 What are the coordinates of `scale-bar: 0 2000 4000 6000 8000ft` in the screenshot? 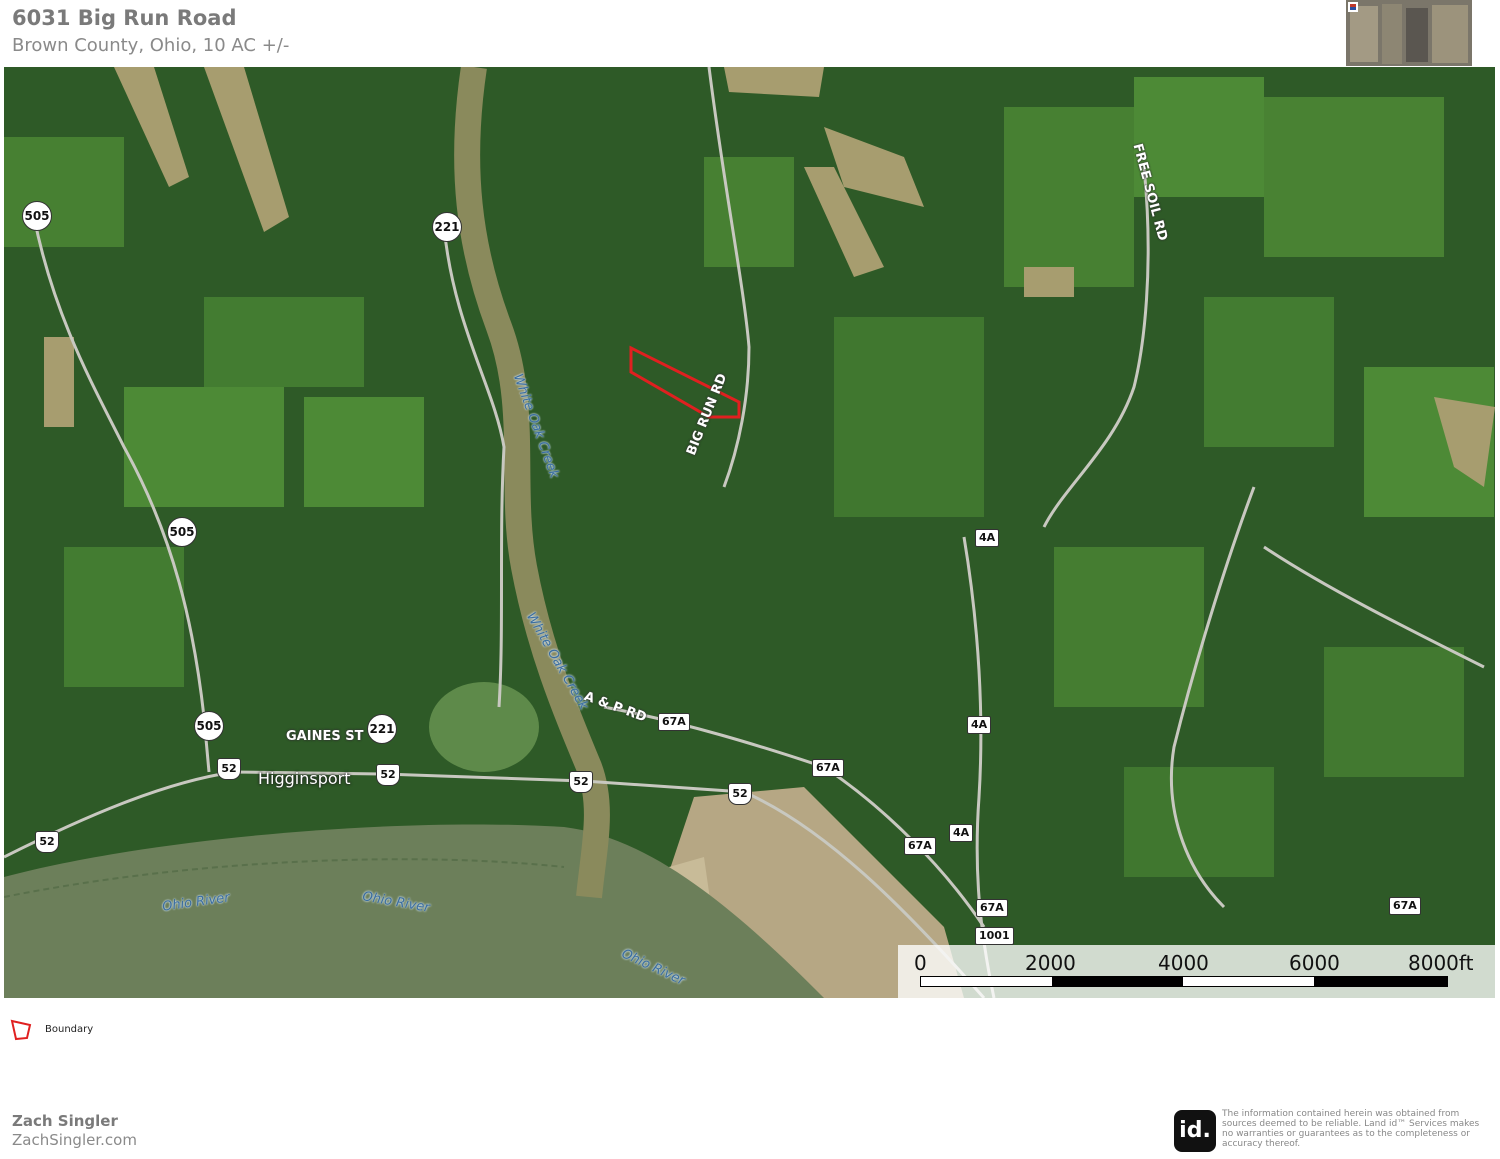 It's located at (1196, 971).